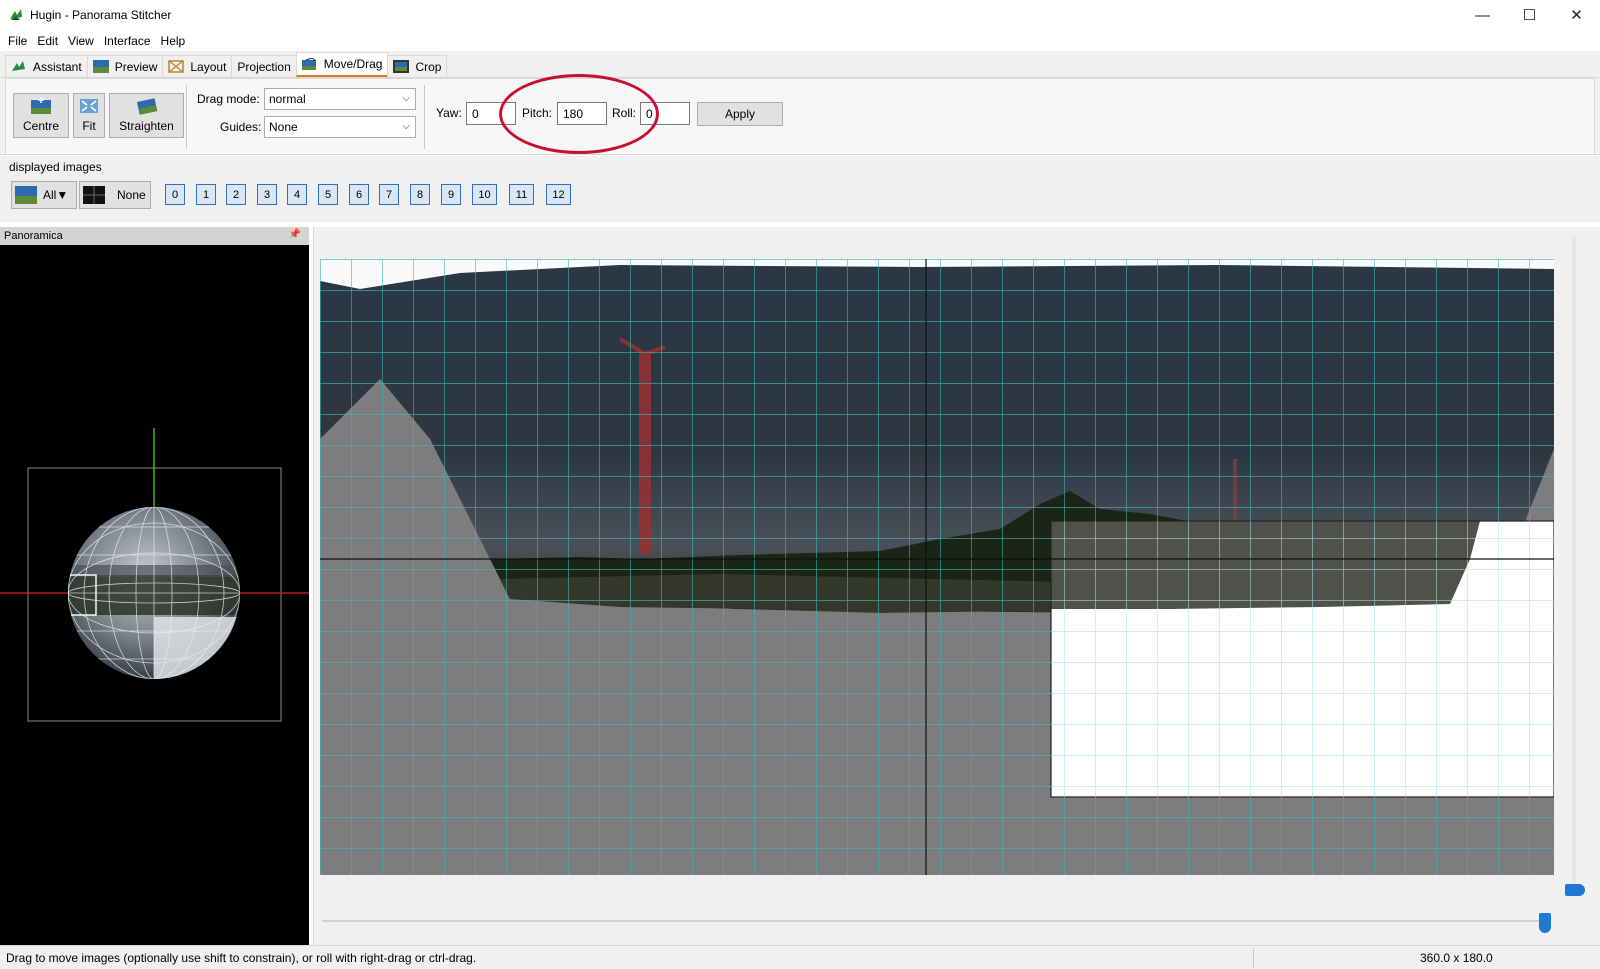  What do you see at coordinates (579, 114) in the screenshot?
I see `annotation-highlight-oval` at bounding box center [579, 114].